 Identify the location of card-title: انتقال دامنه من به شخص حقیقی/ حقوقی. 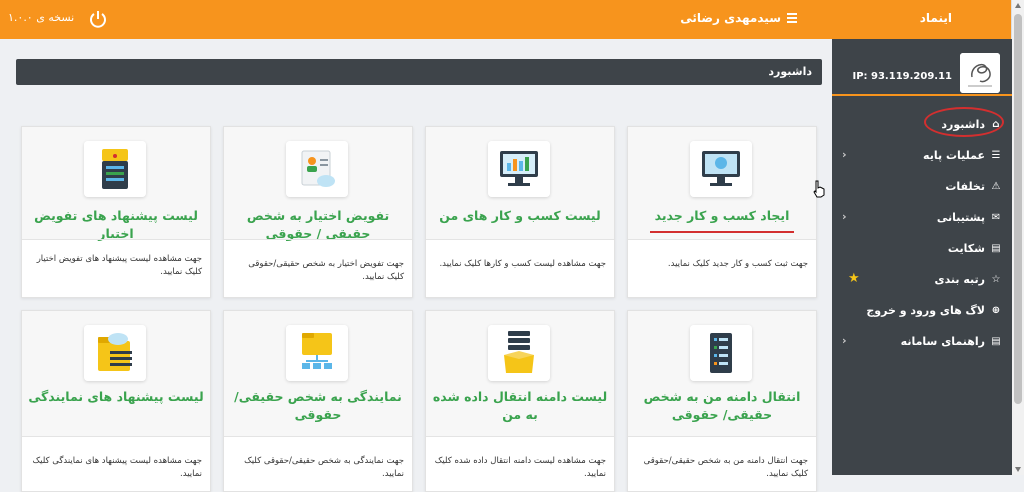
(722, 405).